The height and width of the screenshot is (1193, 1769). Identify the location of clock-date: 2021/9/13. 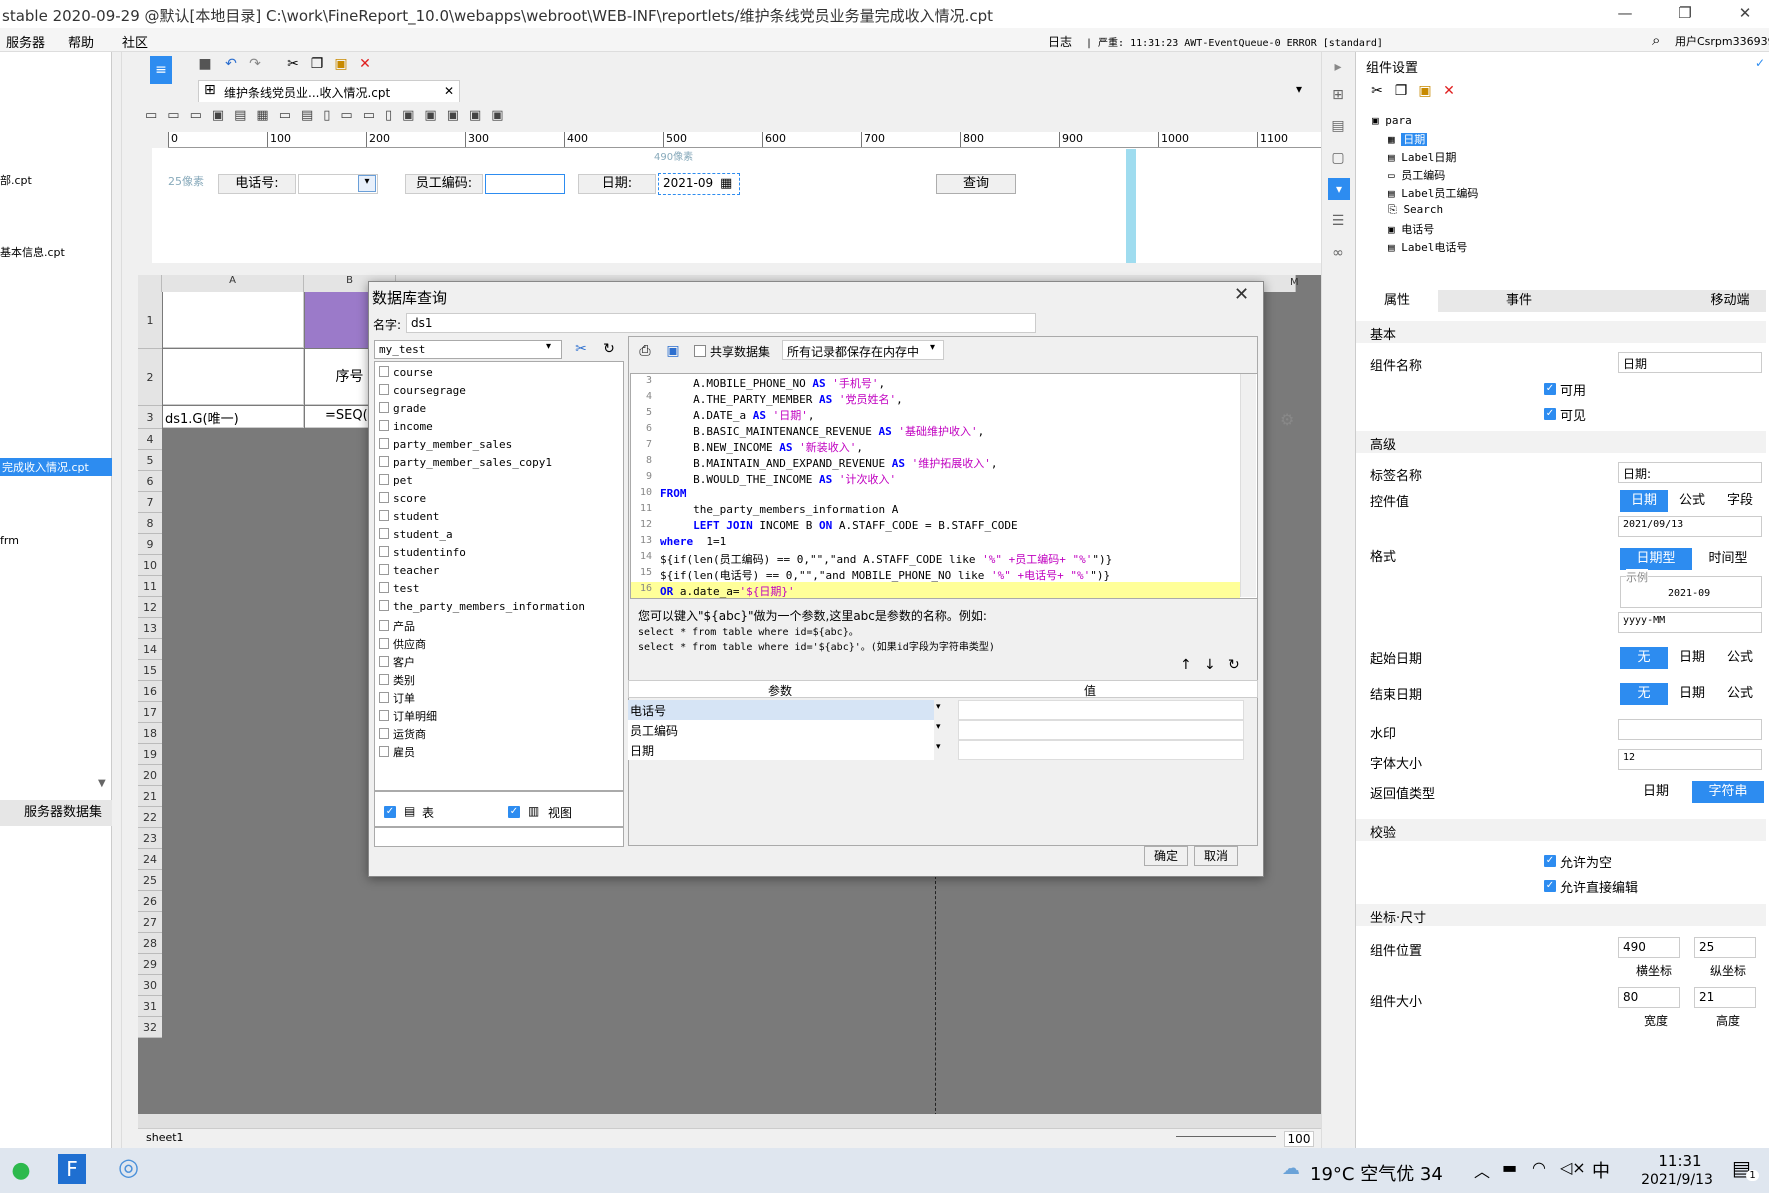
(1677, 1180).